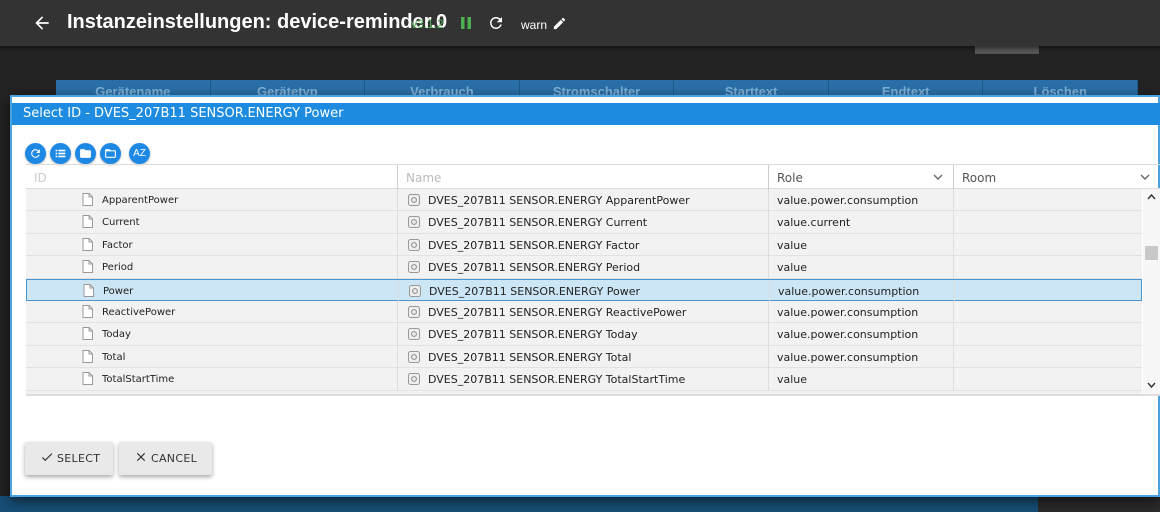 The width and height of the screenshot is (1160, 512). What do you see at coordinates (174, 458) in the screenshot?
I see `cancel-button-label: CANCEL` at bounding box center [174, 458].